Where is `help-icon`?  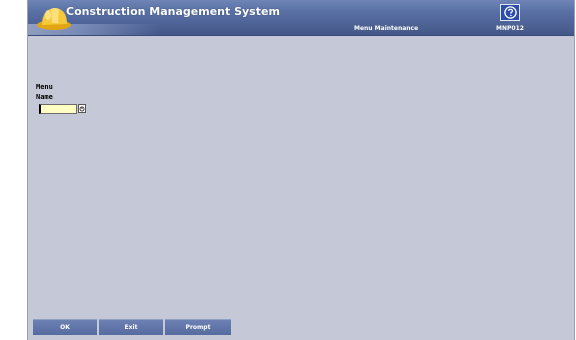 help-icon is located at coordinates (510, 12).